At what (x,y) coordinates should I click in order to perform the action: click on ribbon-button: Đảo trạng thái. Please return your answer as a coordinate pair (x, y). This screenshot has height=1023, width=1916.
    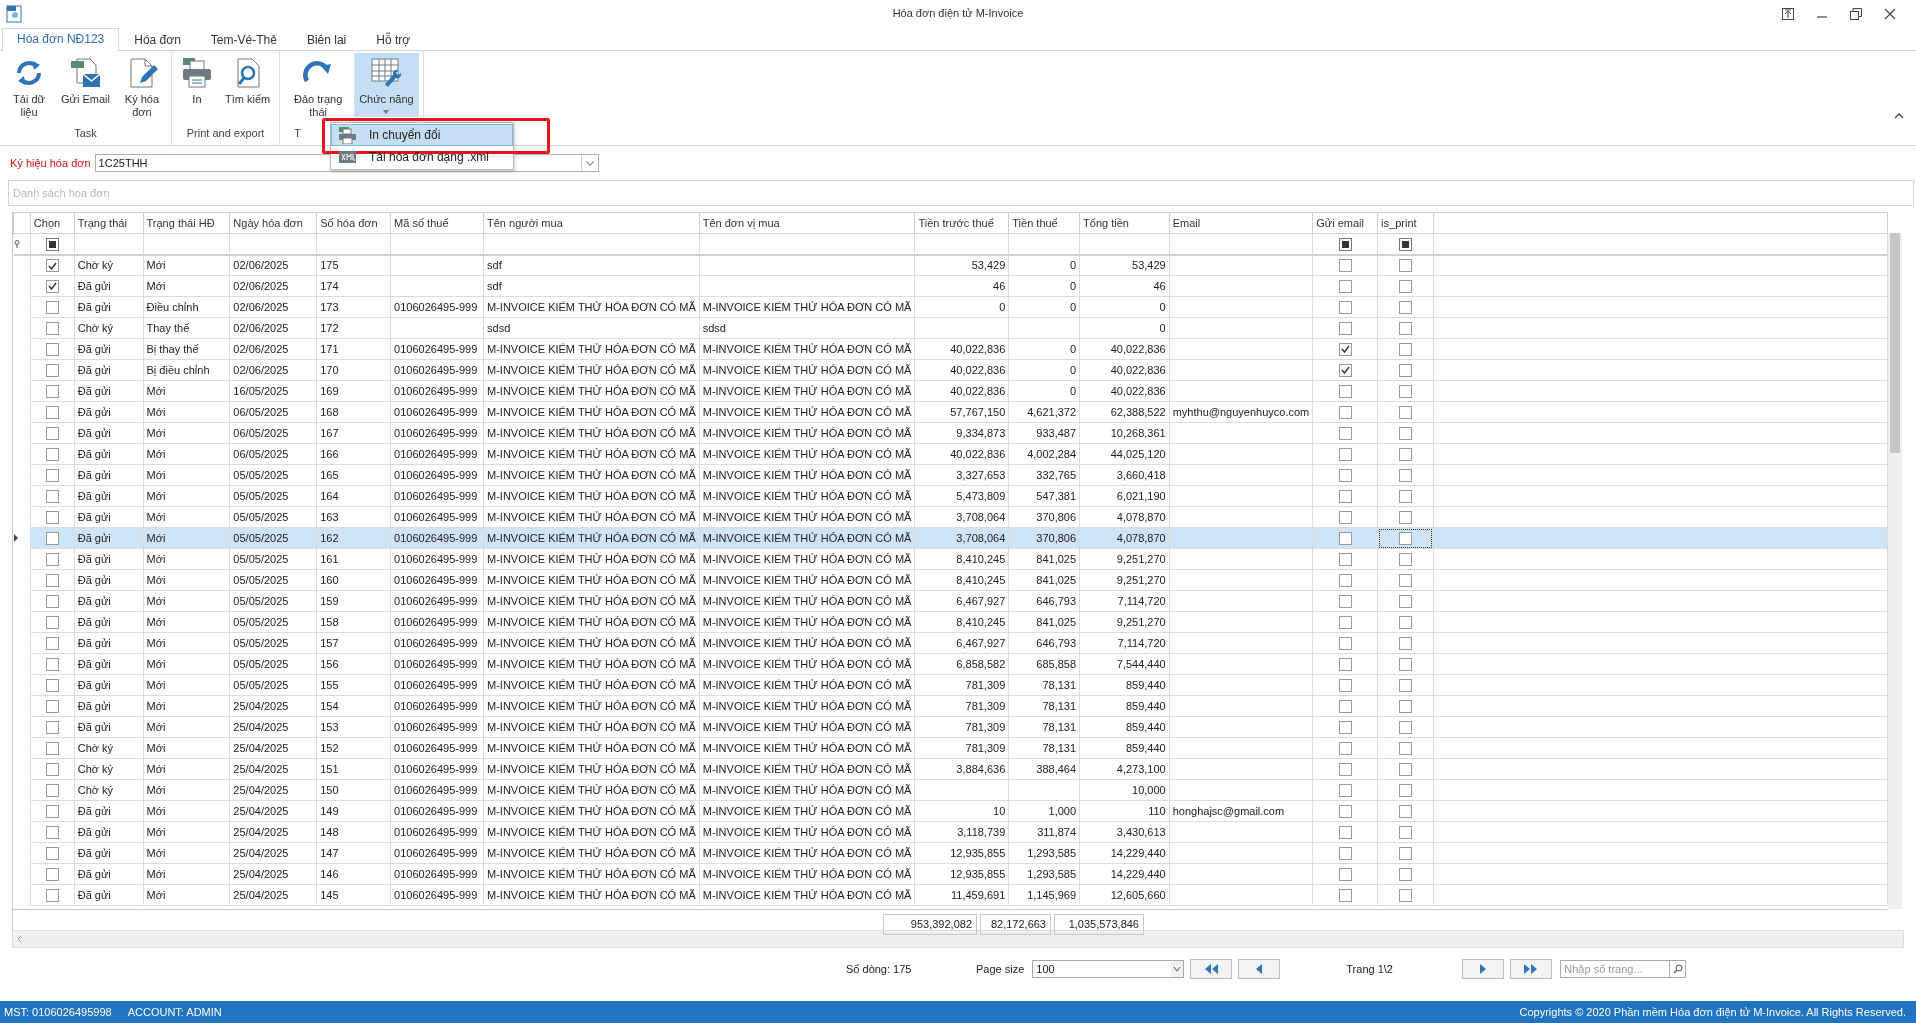
    Looking at the image, I should click on (318, 87).